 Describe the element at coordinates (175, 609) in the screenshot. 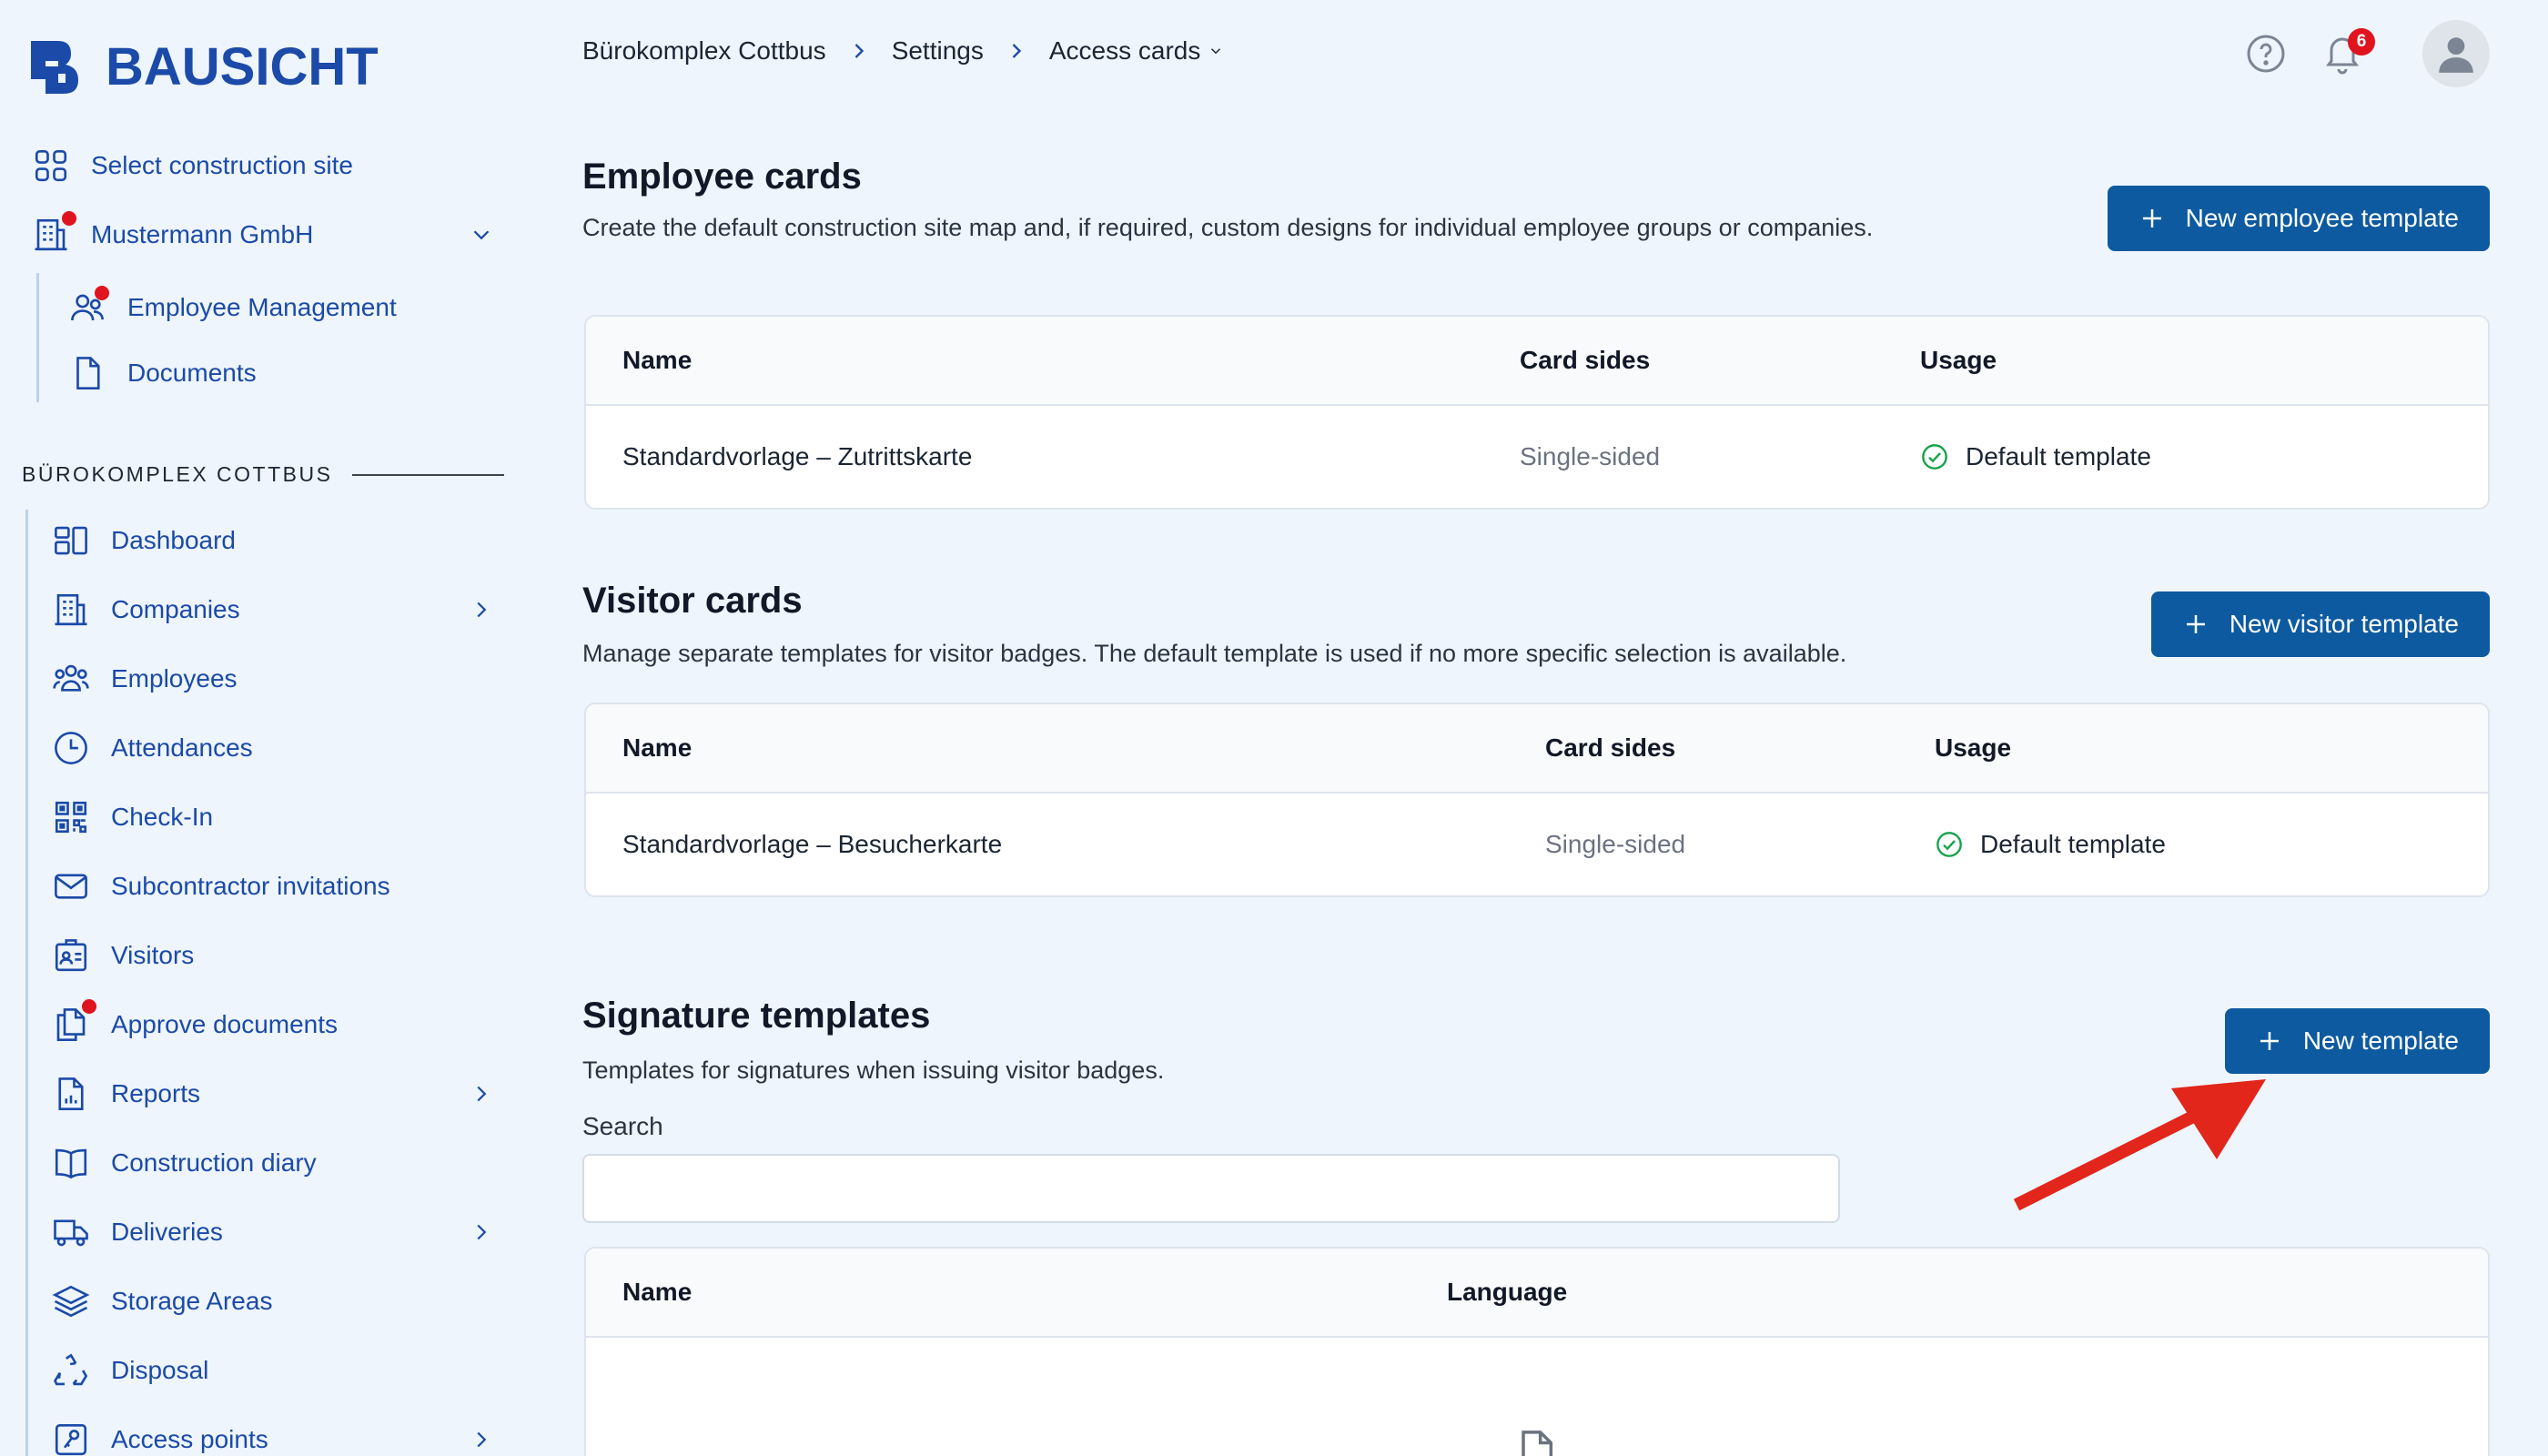

I see `sidebar-item-label: Companies` at that location.